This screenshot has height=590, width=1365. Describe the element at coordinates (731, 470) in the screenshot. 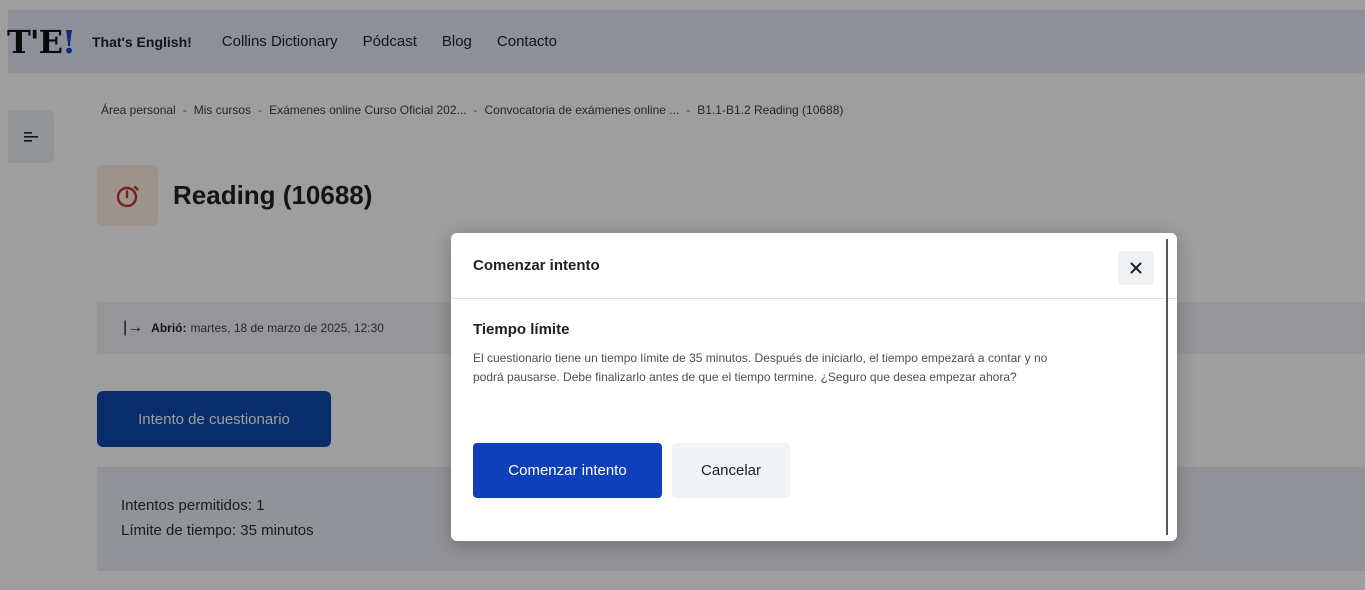

I see `cancel-button: Cancelar` at that location.